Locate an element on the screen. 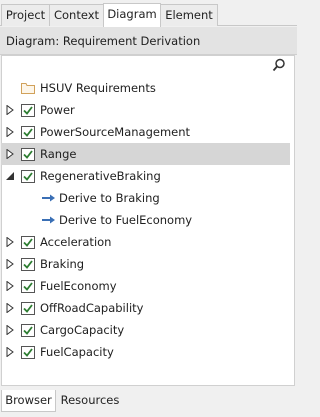  tree-row-connector: Derive to Braking is located at coordinates (145, 198).